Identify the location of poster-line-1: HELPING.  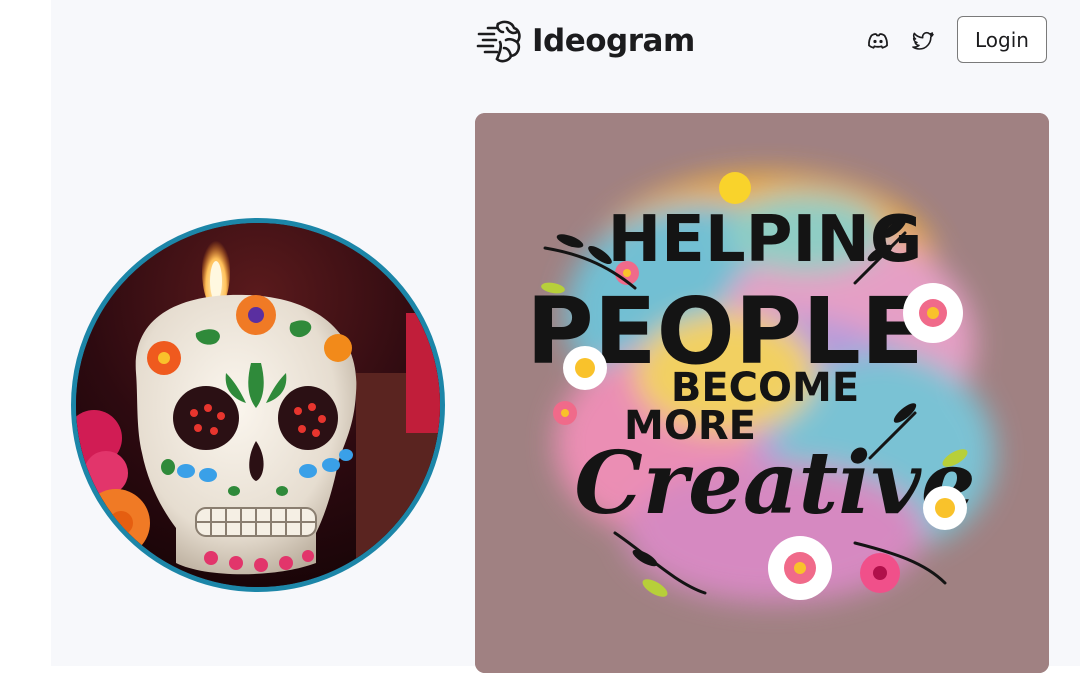
(765, 240).